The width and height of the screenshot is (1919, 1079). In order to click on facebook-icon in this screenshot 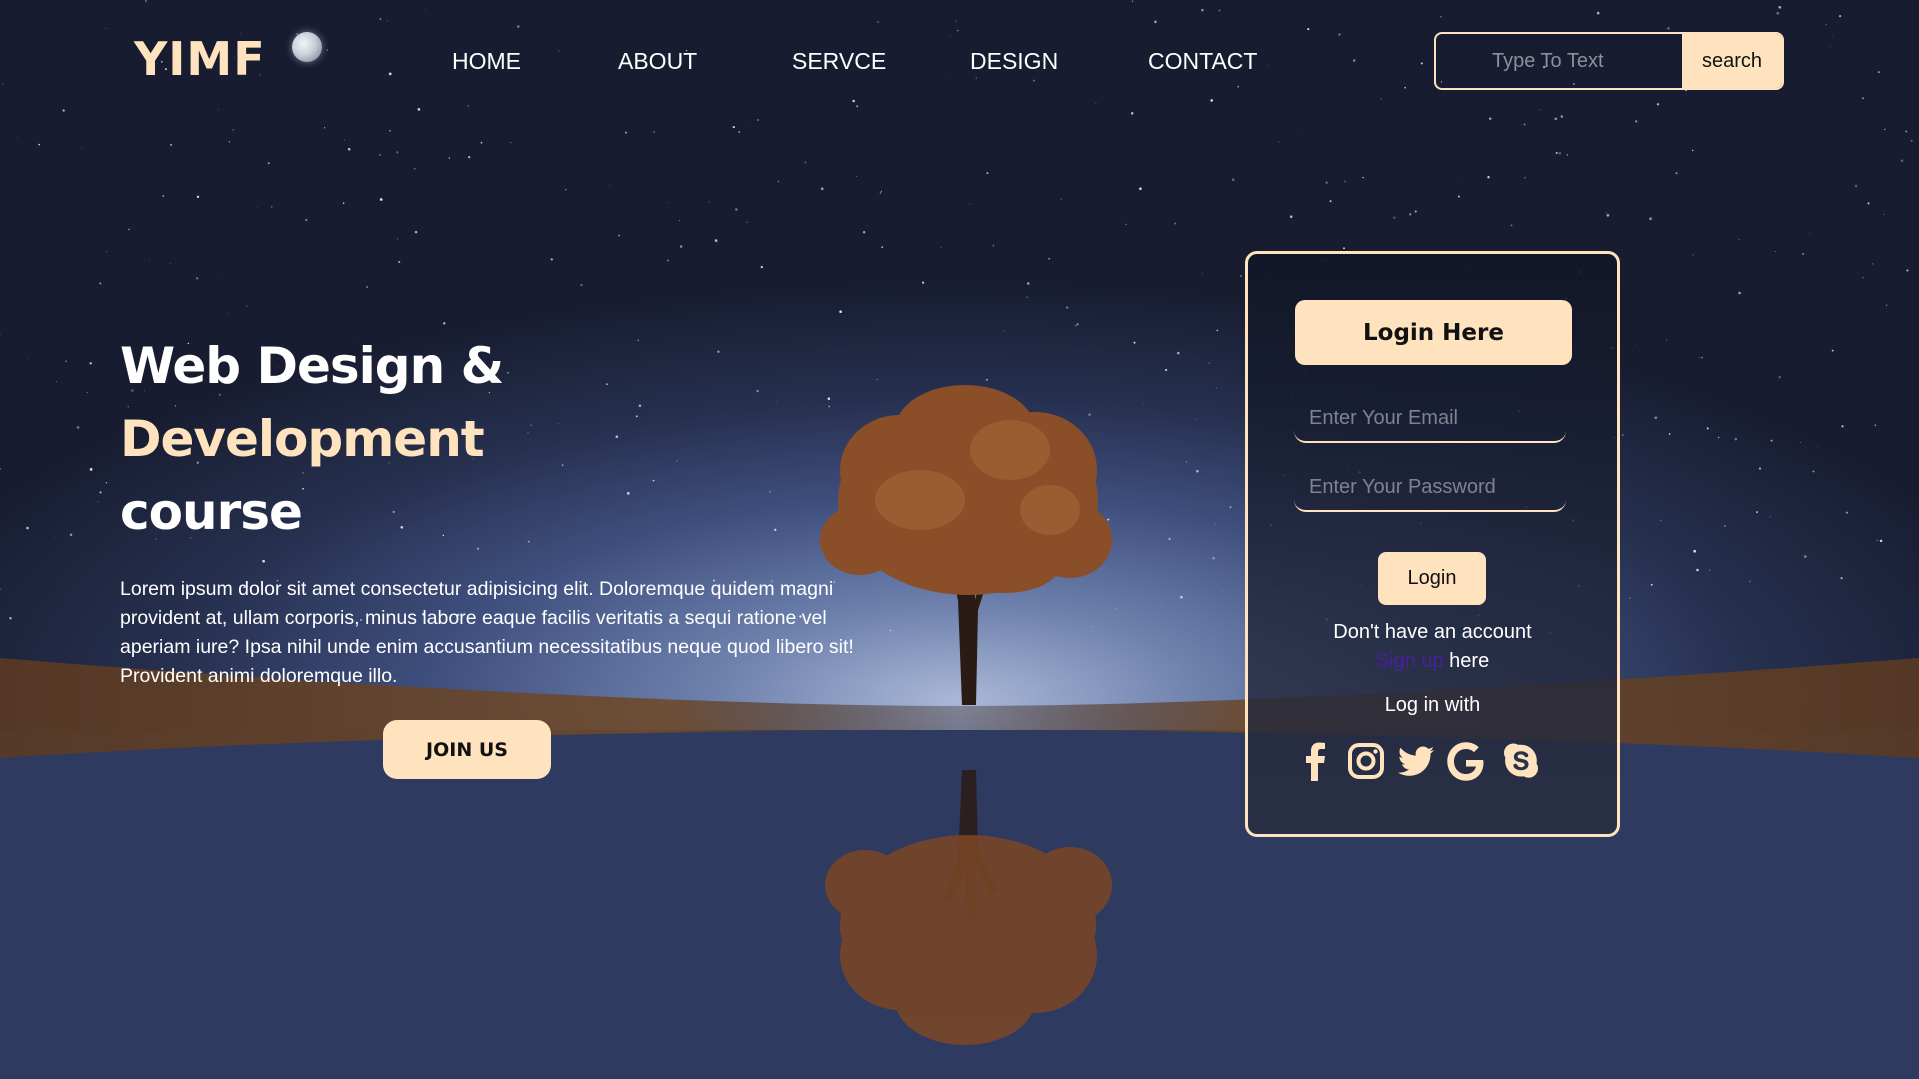, I will do `click(1316, 761)`.